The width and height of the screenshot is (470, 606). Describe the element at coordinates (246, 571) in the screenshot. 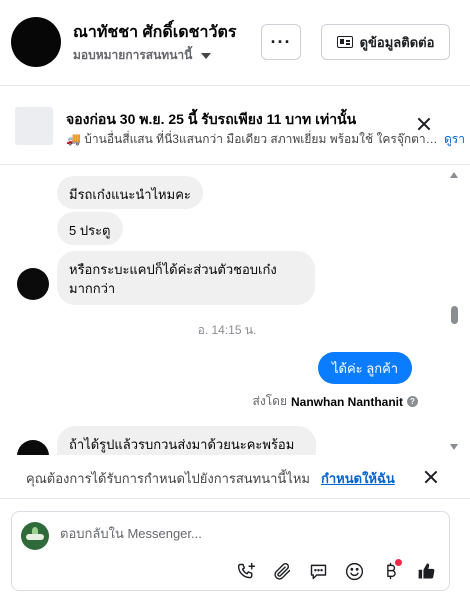

I see `call-add-icon` at that location.